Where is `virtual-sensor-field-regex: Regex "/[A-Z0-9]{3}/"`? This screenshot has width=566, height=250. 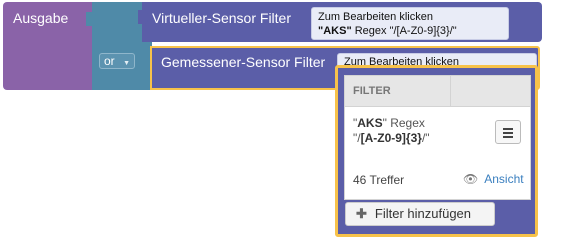
virtual-sensor-field-regex: Regex "/[A-Z0-9]{3}/" is located at coordinates (404, 31).